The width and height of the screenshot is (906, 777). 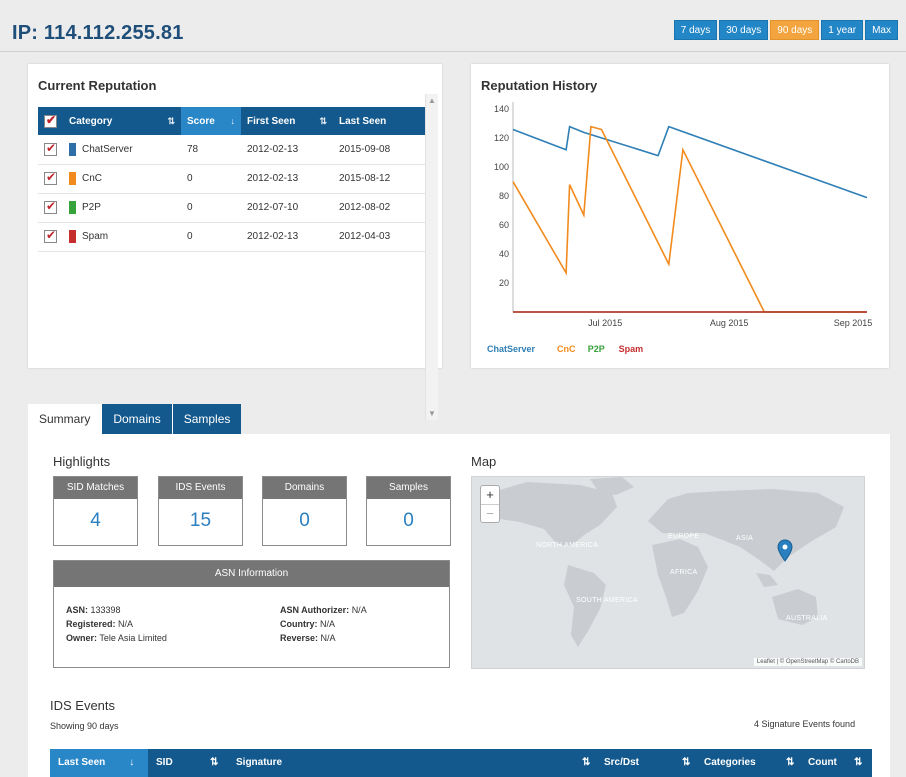 I want to click on column-category: Category ⇅, so click(x=122, y=121).